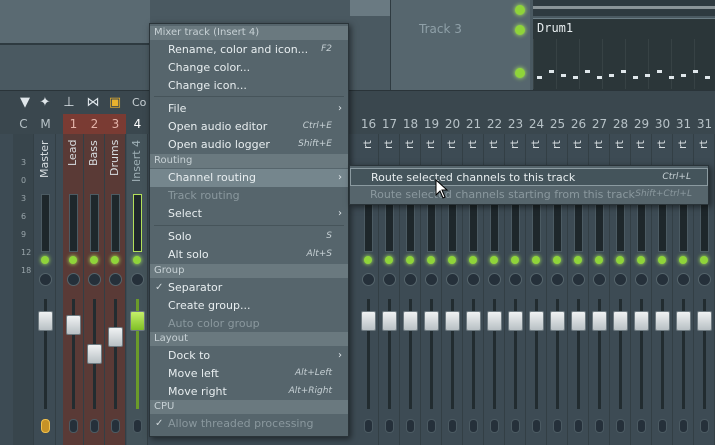  What do you see at coordinates (136, 161) in the screenshot?
I see `strip-label-insert-4: Insert 4` at bounding box center [136, 161].